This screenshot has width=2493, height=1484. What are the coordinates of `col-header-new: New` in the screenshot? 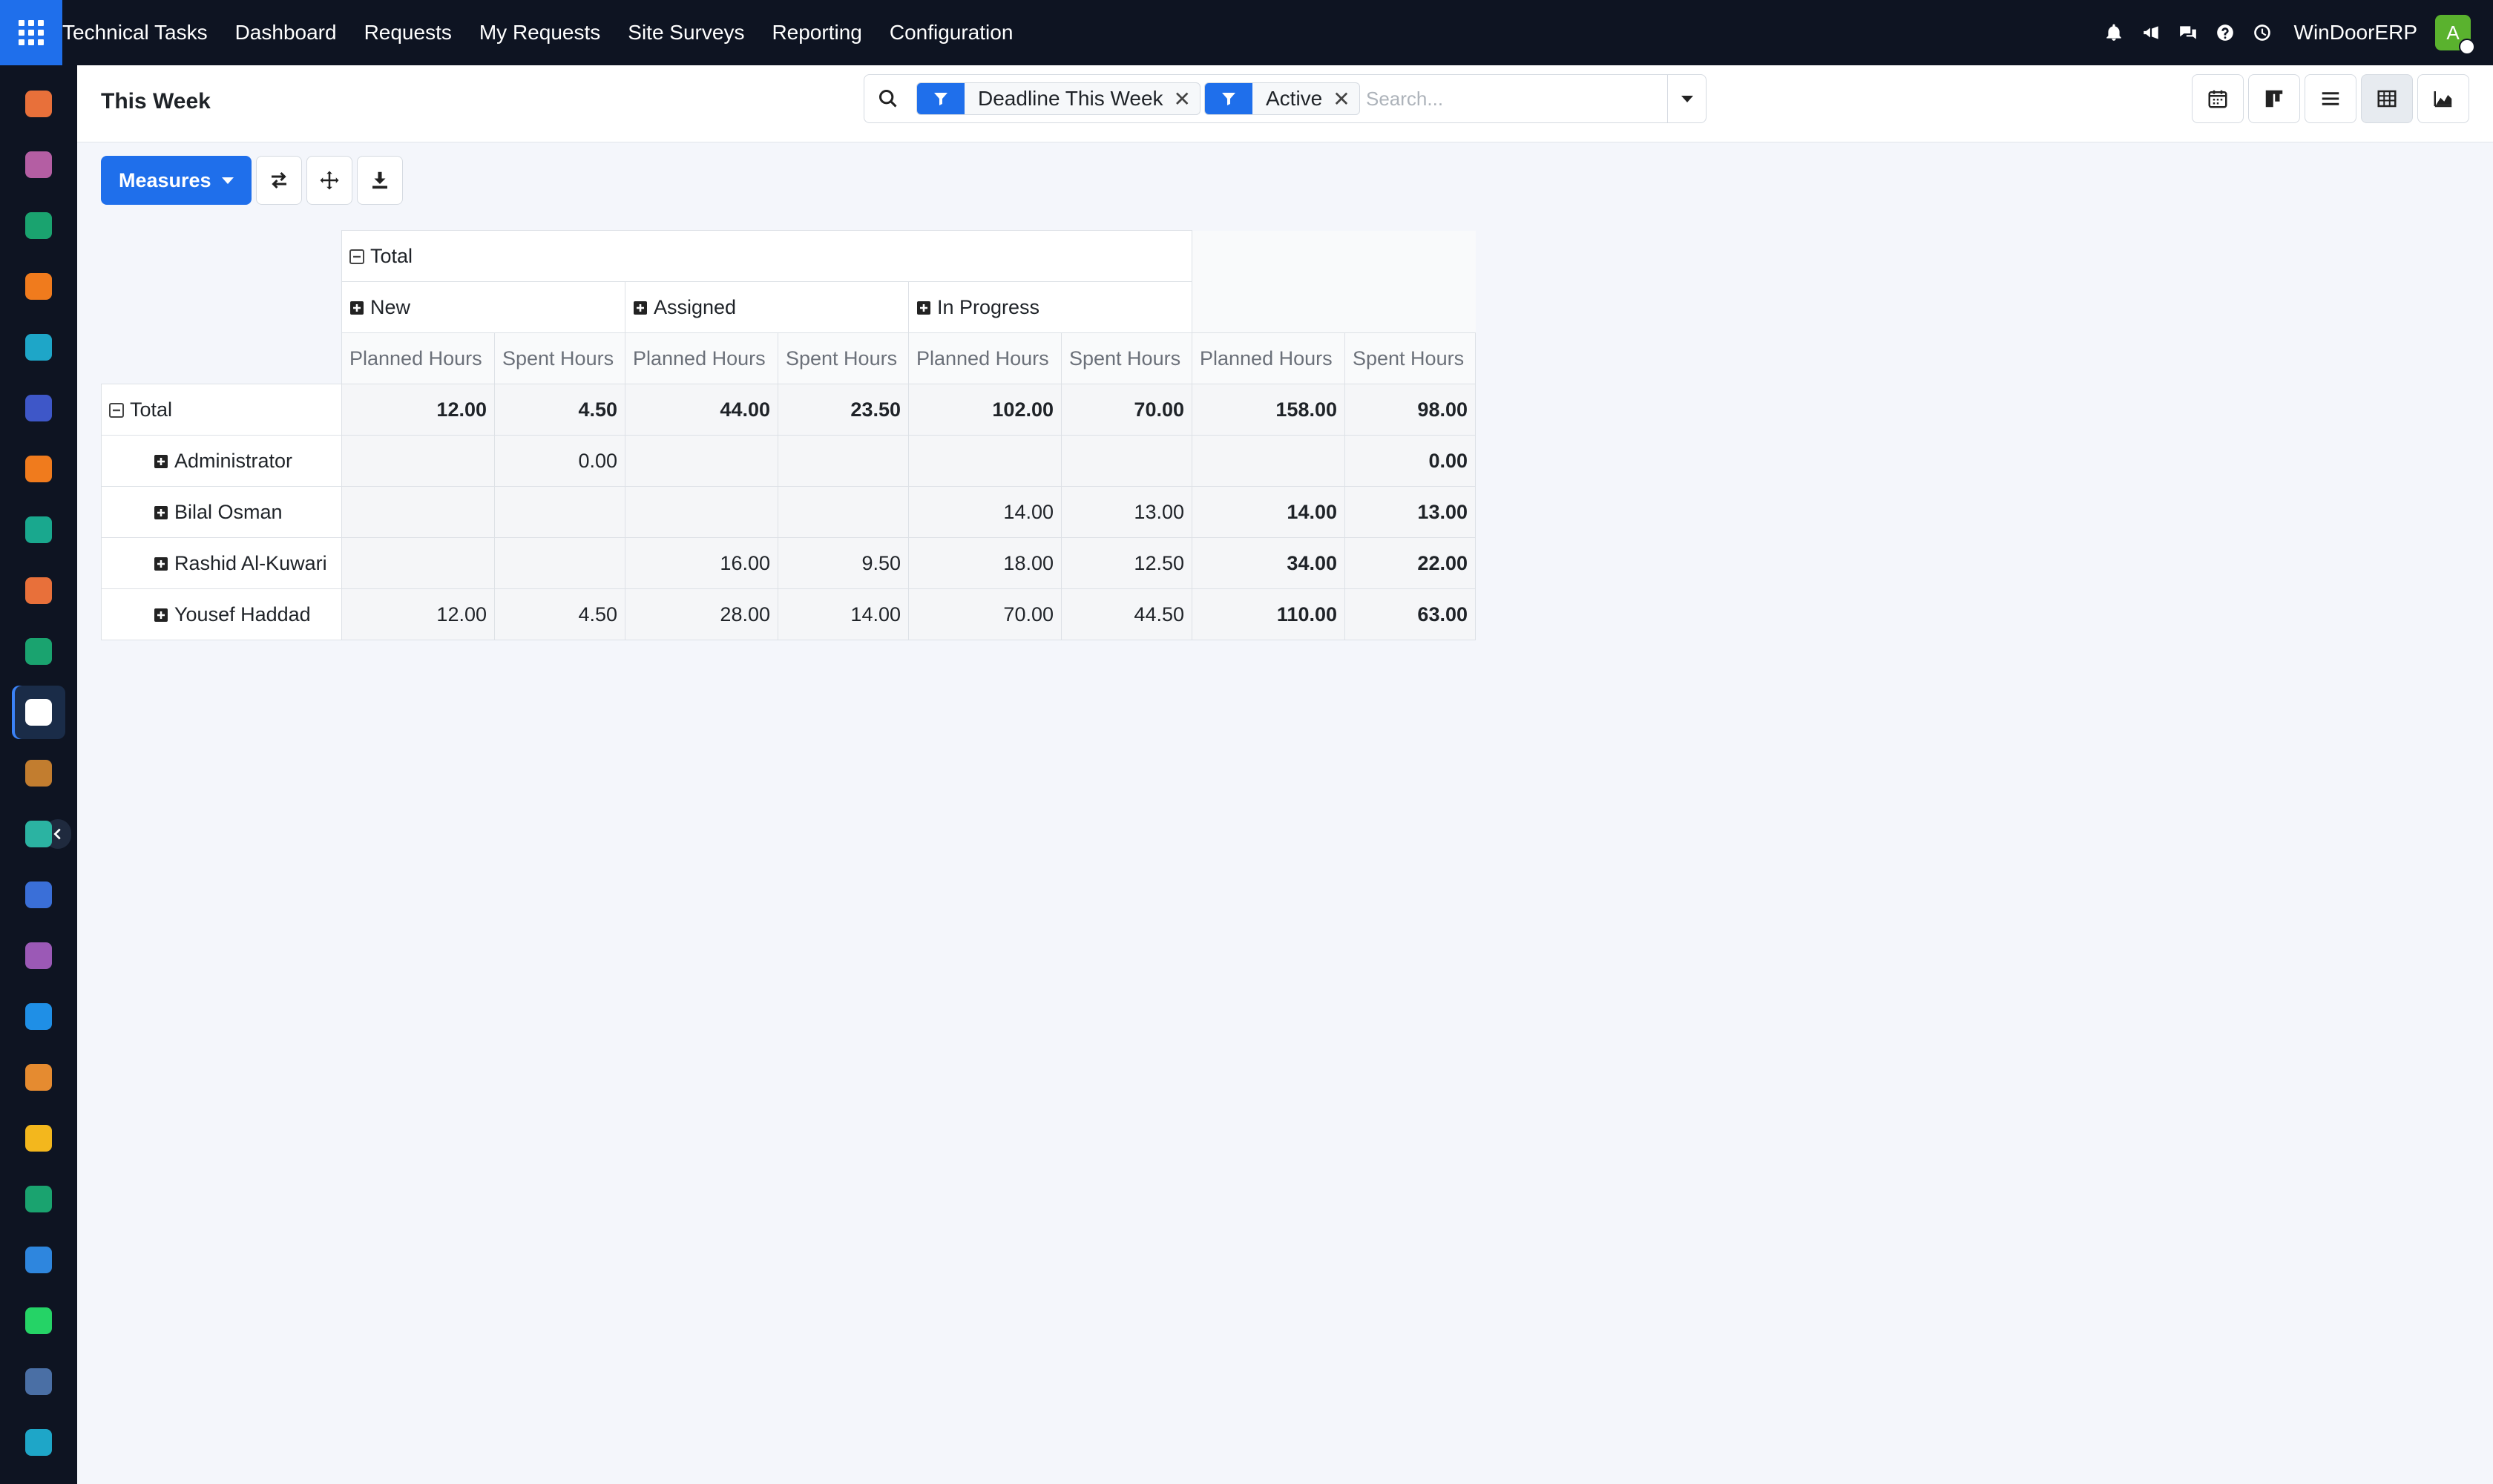 It's located at (483, 307).